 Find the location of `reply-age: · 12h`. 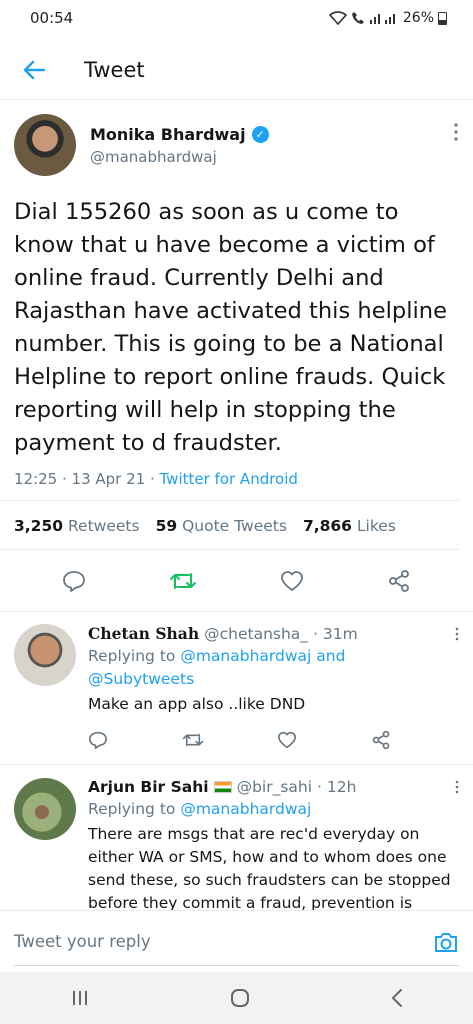

reply-age: · 12h is located at coordinates (337, 787).